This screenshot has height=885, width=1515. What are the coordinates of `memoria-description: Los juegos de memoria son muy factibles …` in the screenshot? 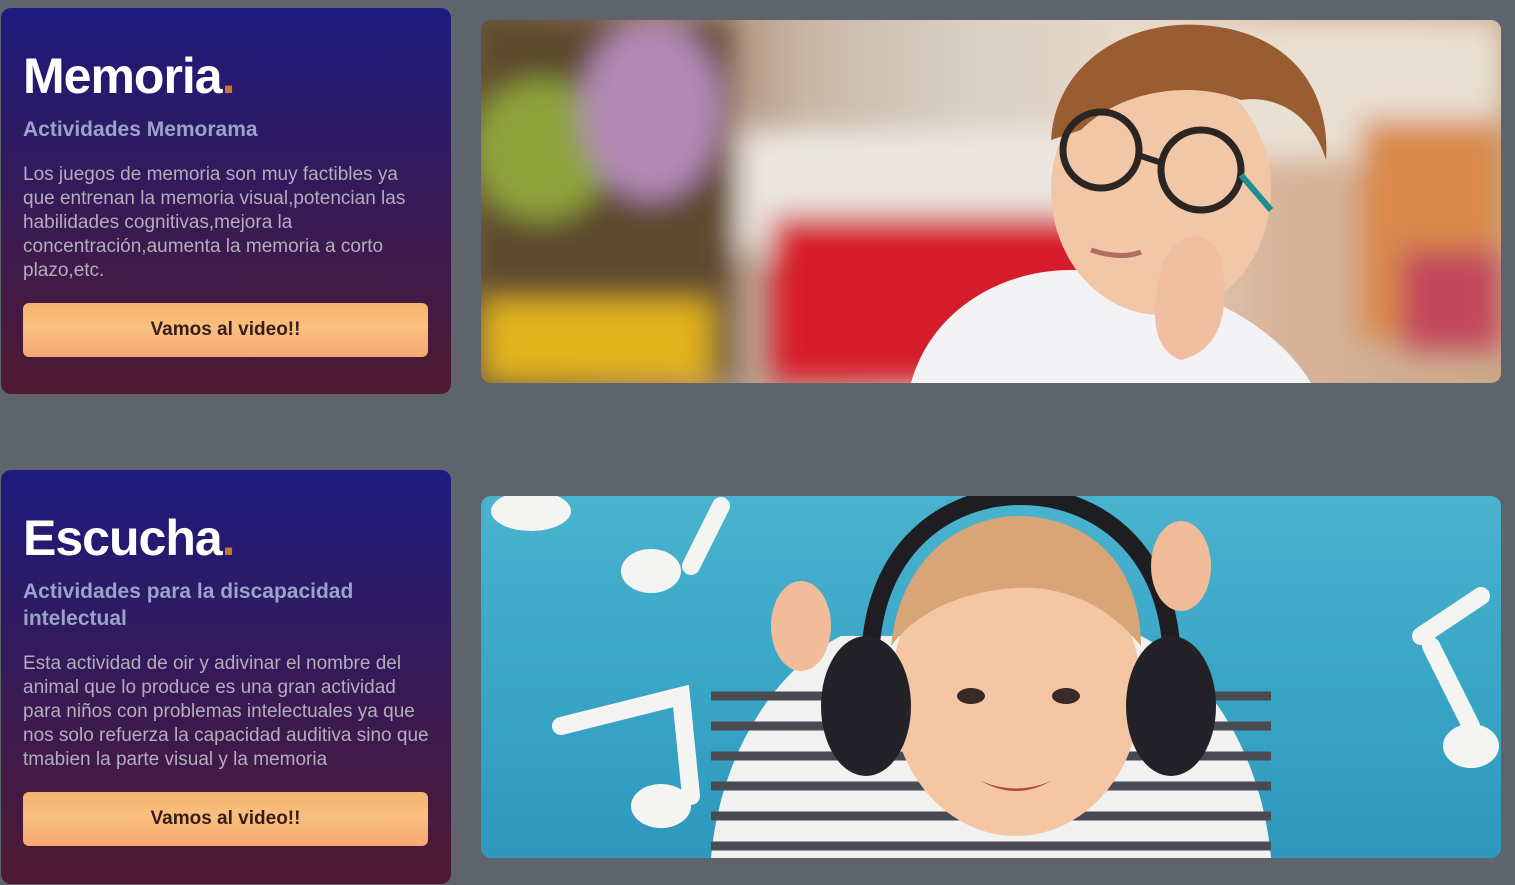 It's located at (214, 222).